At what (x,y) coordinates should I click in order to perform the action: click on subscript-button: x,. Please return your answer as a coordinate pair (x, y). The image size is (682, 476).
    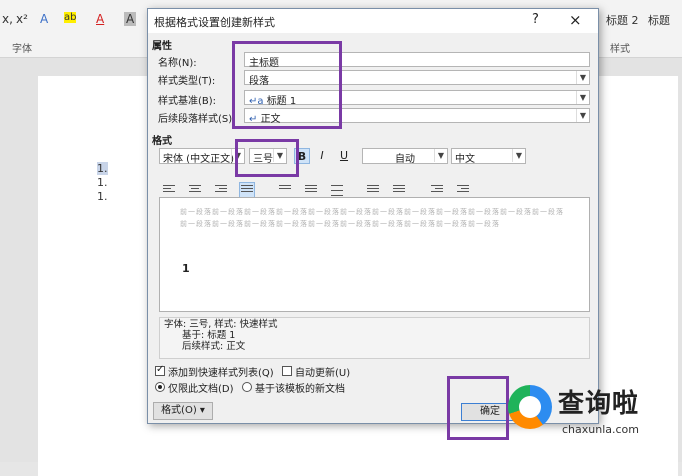
    Looking at the image, I should click on (7, 19).